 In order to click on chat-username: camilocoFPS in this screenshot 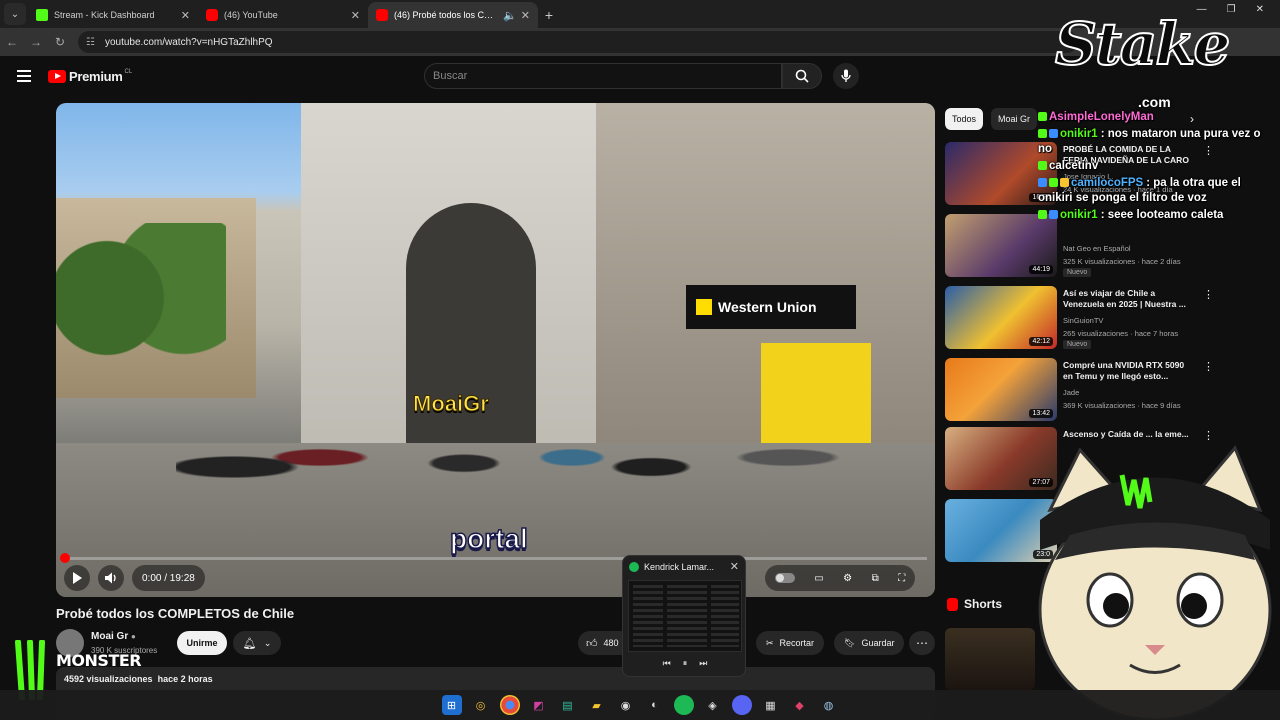, I will do `click(1107, 183)`.